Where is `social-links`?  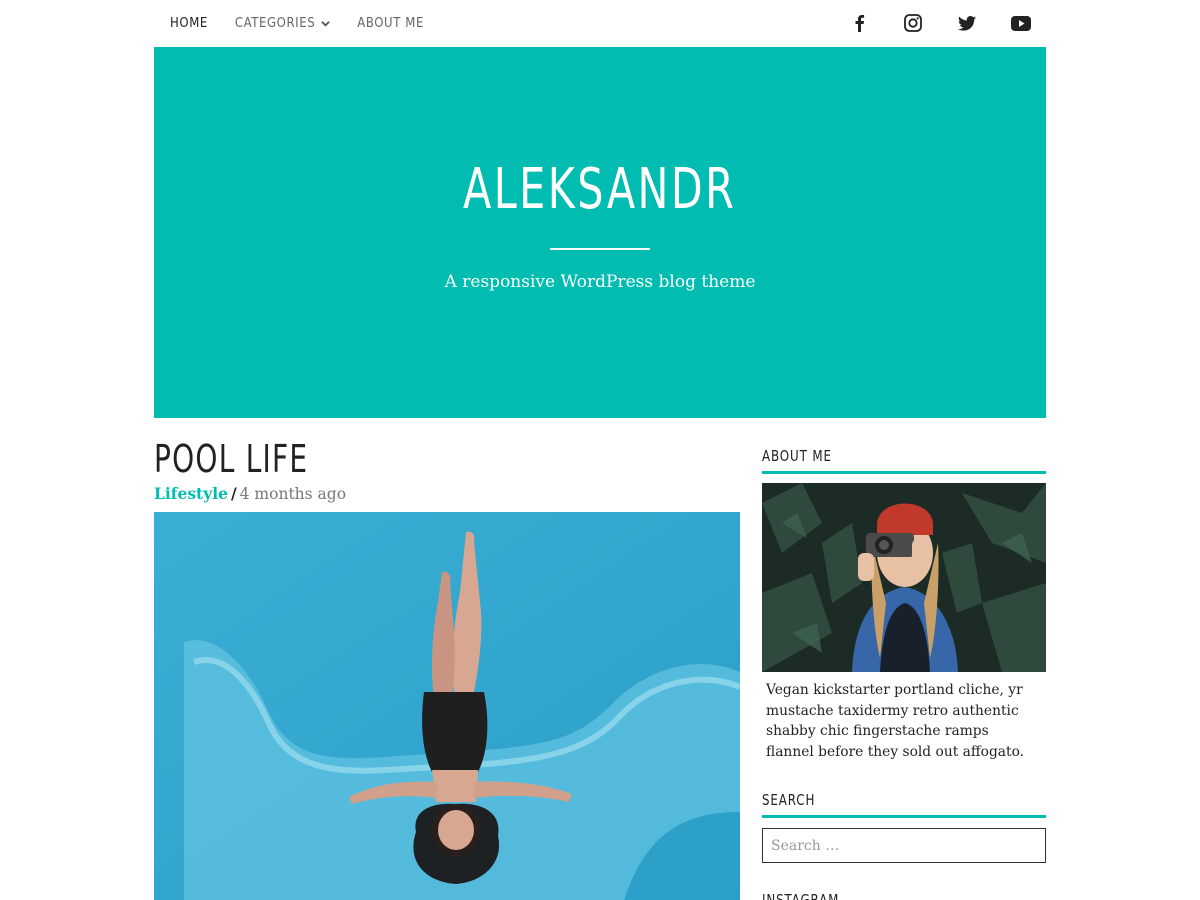 social-links is located at coordinates (940, 23).